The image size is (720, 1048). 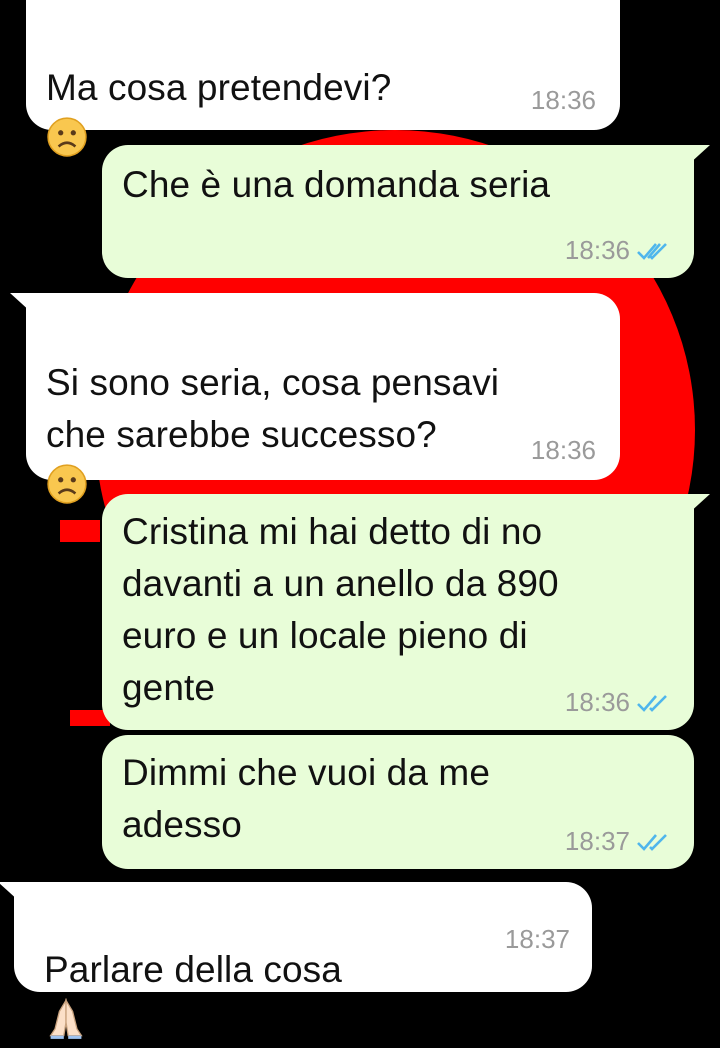 What do you see at coordinates (306, 798) in the screenshot?
I see `message-text: Dimmi che vuoi da me adesso` at bounding box center [306, 798].